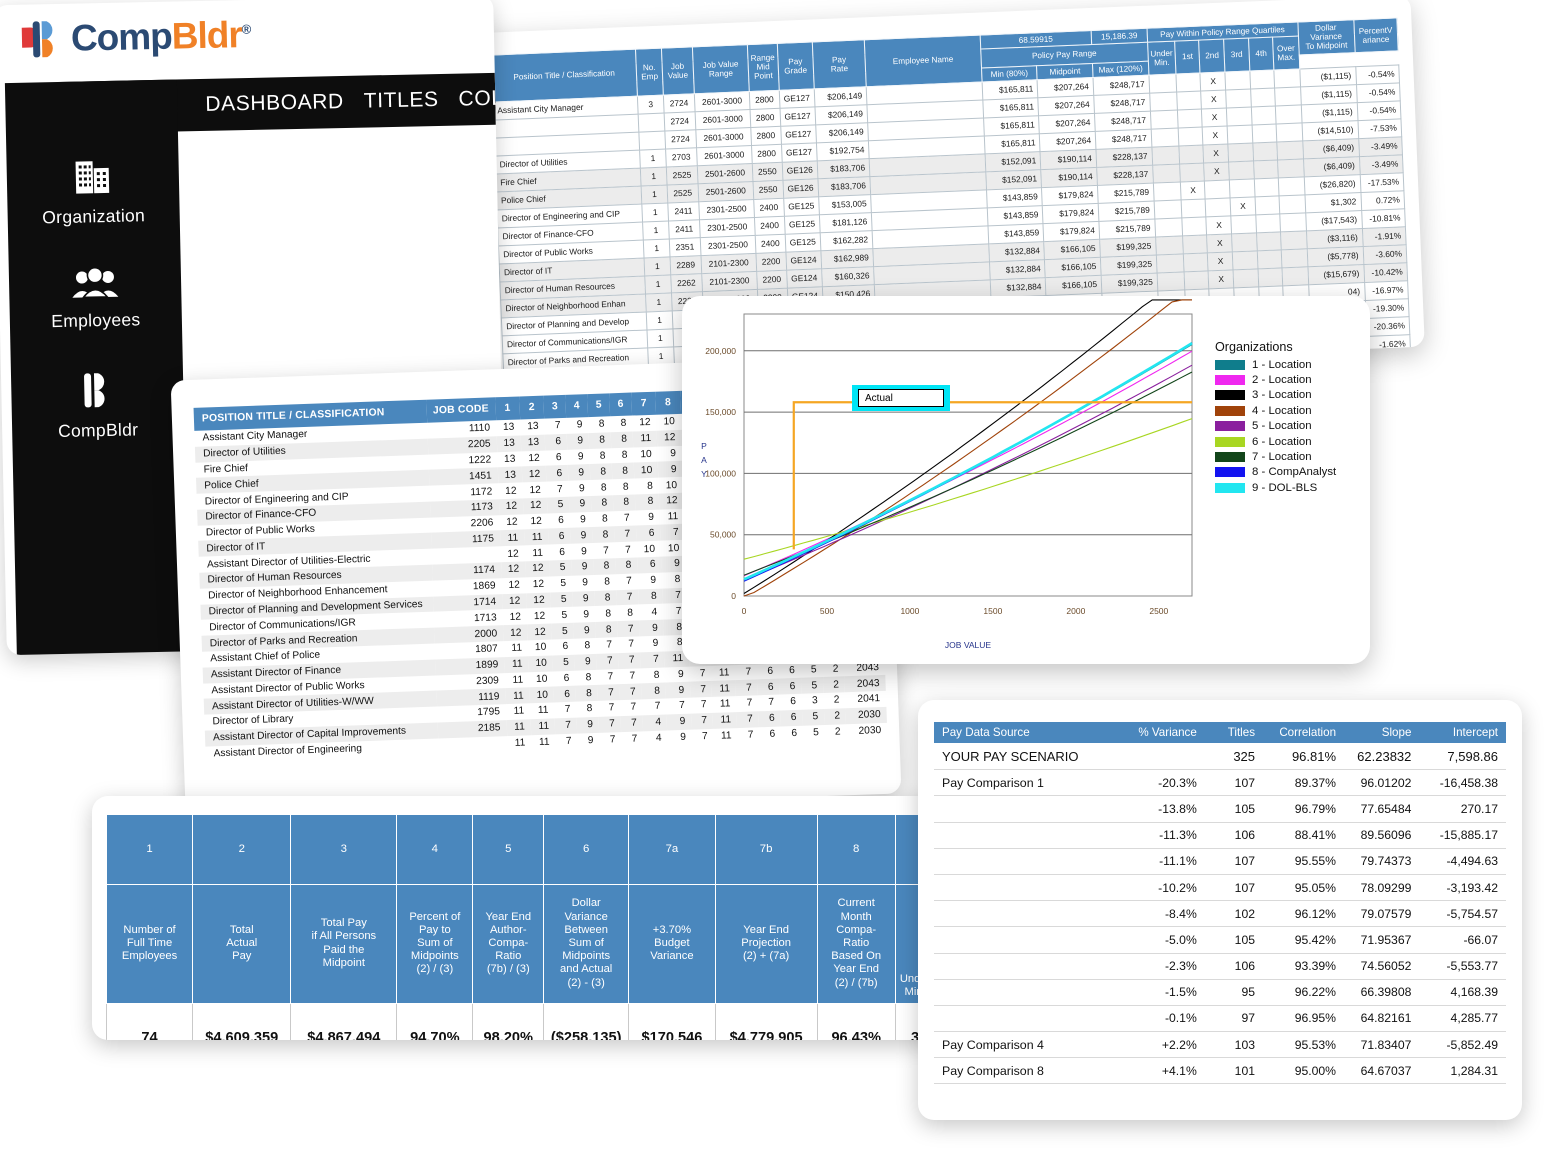 This screenshot has width=1550, height=1154. What do you see at coordinates (1462, 835) in the screenshot?
I see `cell-intercept: -15,885.17` at bounding box center [1462, 835].